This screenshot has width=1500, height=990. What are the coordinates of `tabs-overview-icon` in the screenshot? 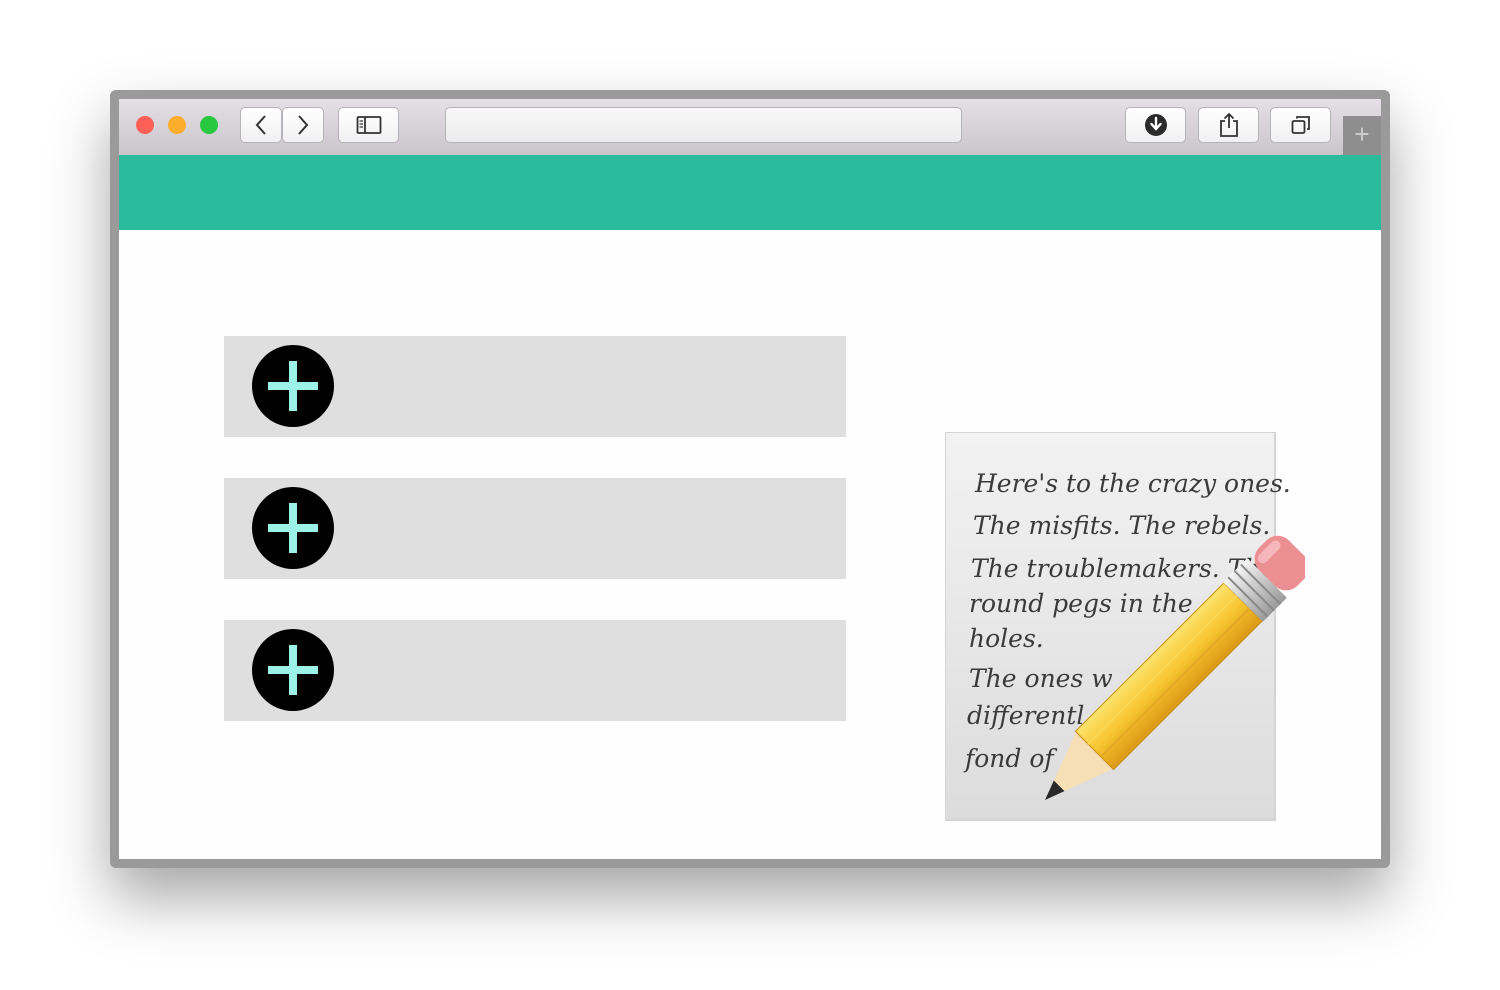 It's located at (1300, 125).